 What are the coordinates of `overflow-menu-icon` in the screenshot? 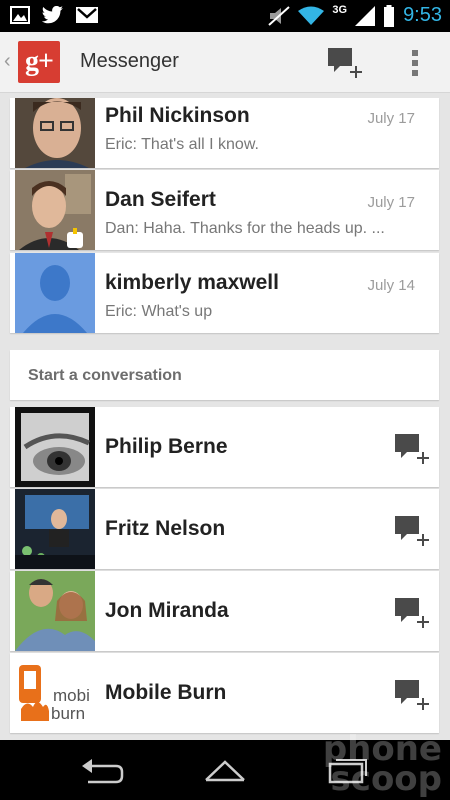 It's located at (415, 63).